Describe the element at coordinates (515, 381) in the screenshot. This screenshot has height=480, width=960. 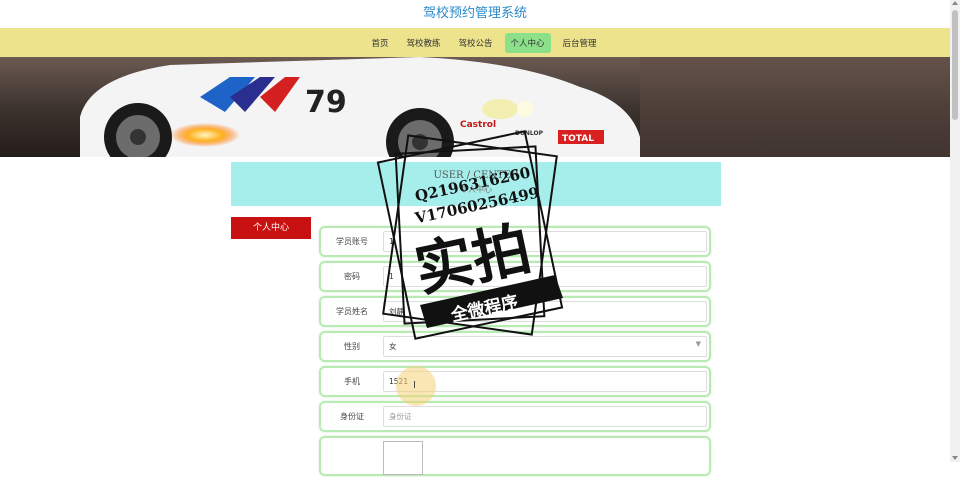
I see `form-row-phone: 手机 1521` at that location.